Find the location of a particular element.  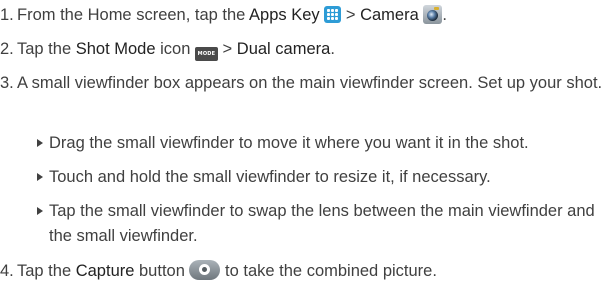

dual-camera-label: Dual camera is located at coordinates (283, 49).